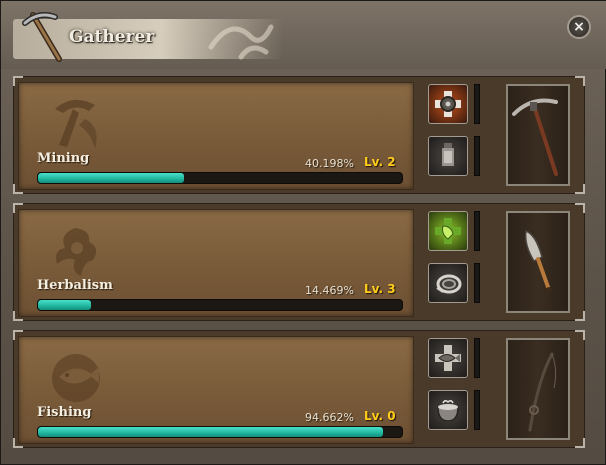  What do you see at coordinates (579, 27) in the screenshot?
I see `close-button: ×` at bounding box center [579, 27].